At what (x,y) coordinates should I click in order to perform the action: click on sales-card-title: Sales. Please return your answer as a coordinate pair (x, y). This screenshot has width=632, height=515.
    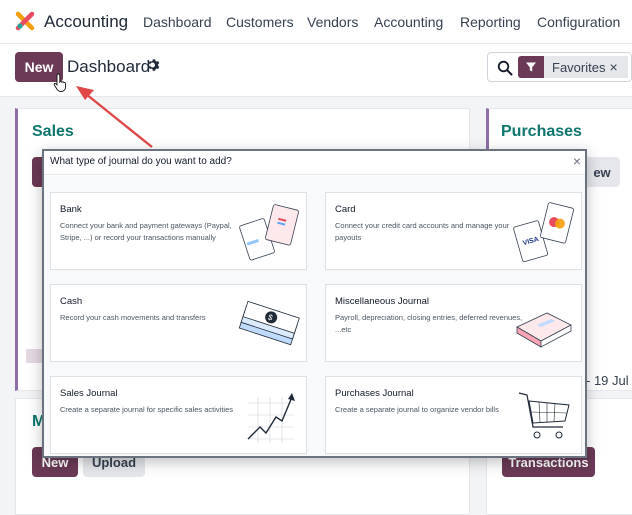
    Looking at the image, I should click on (53, 132).